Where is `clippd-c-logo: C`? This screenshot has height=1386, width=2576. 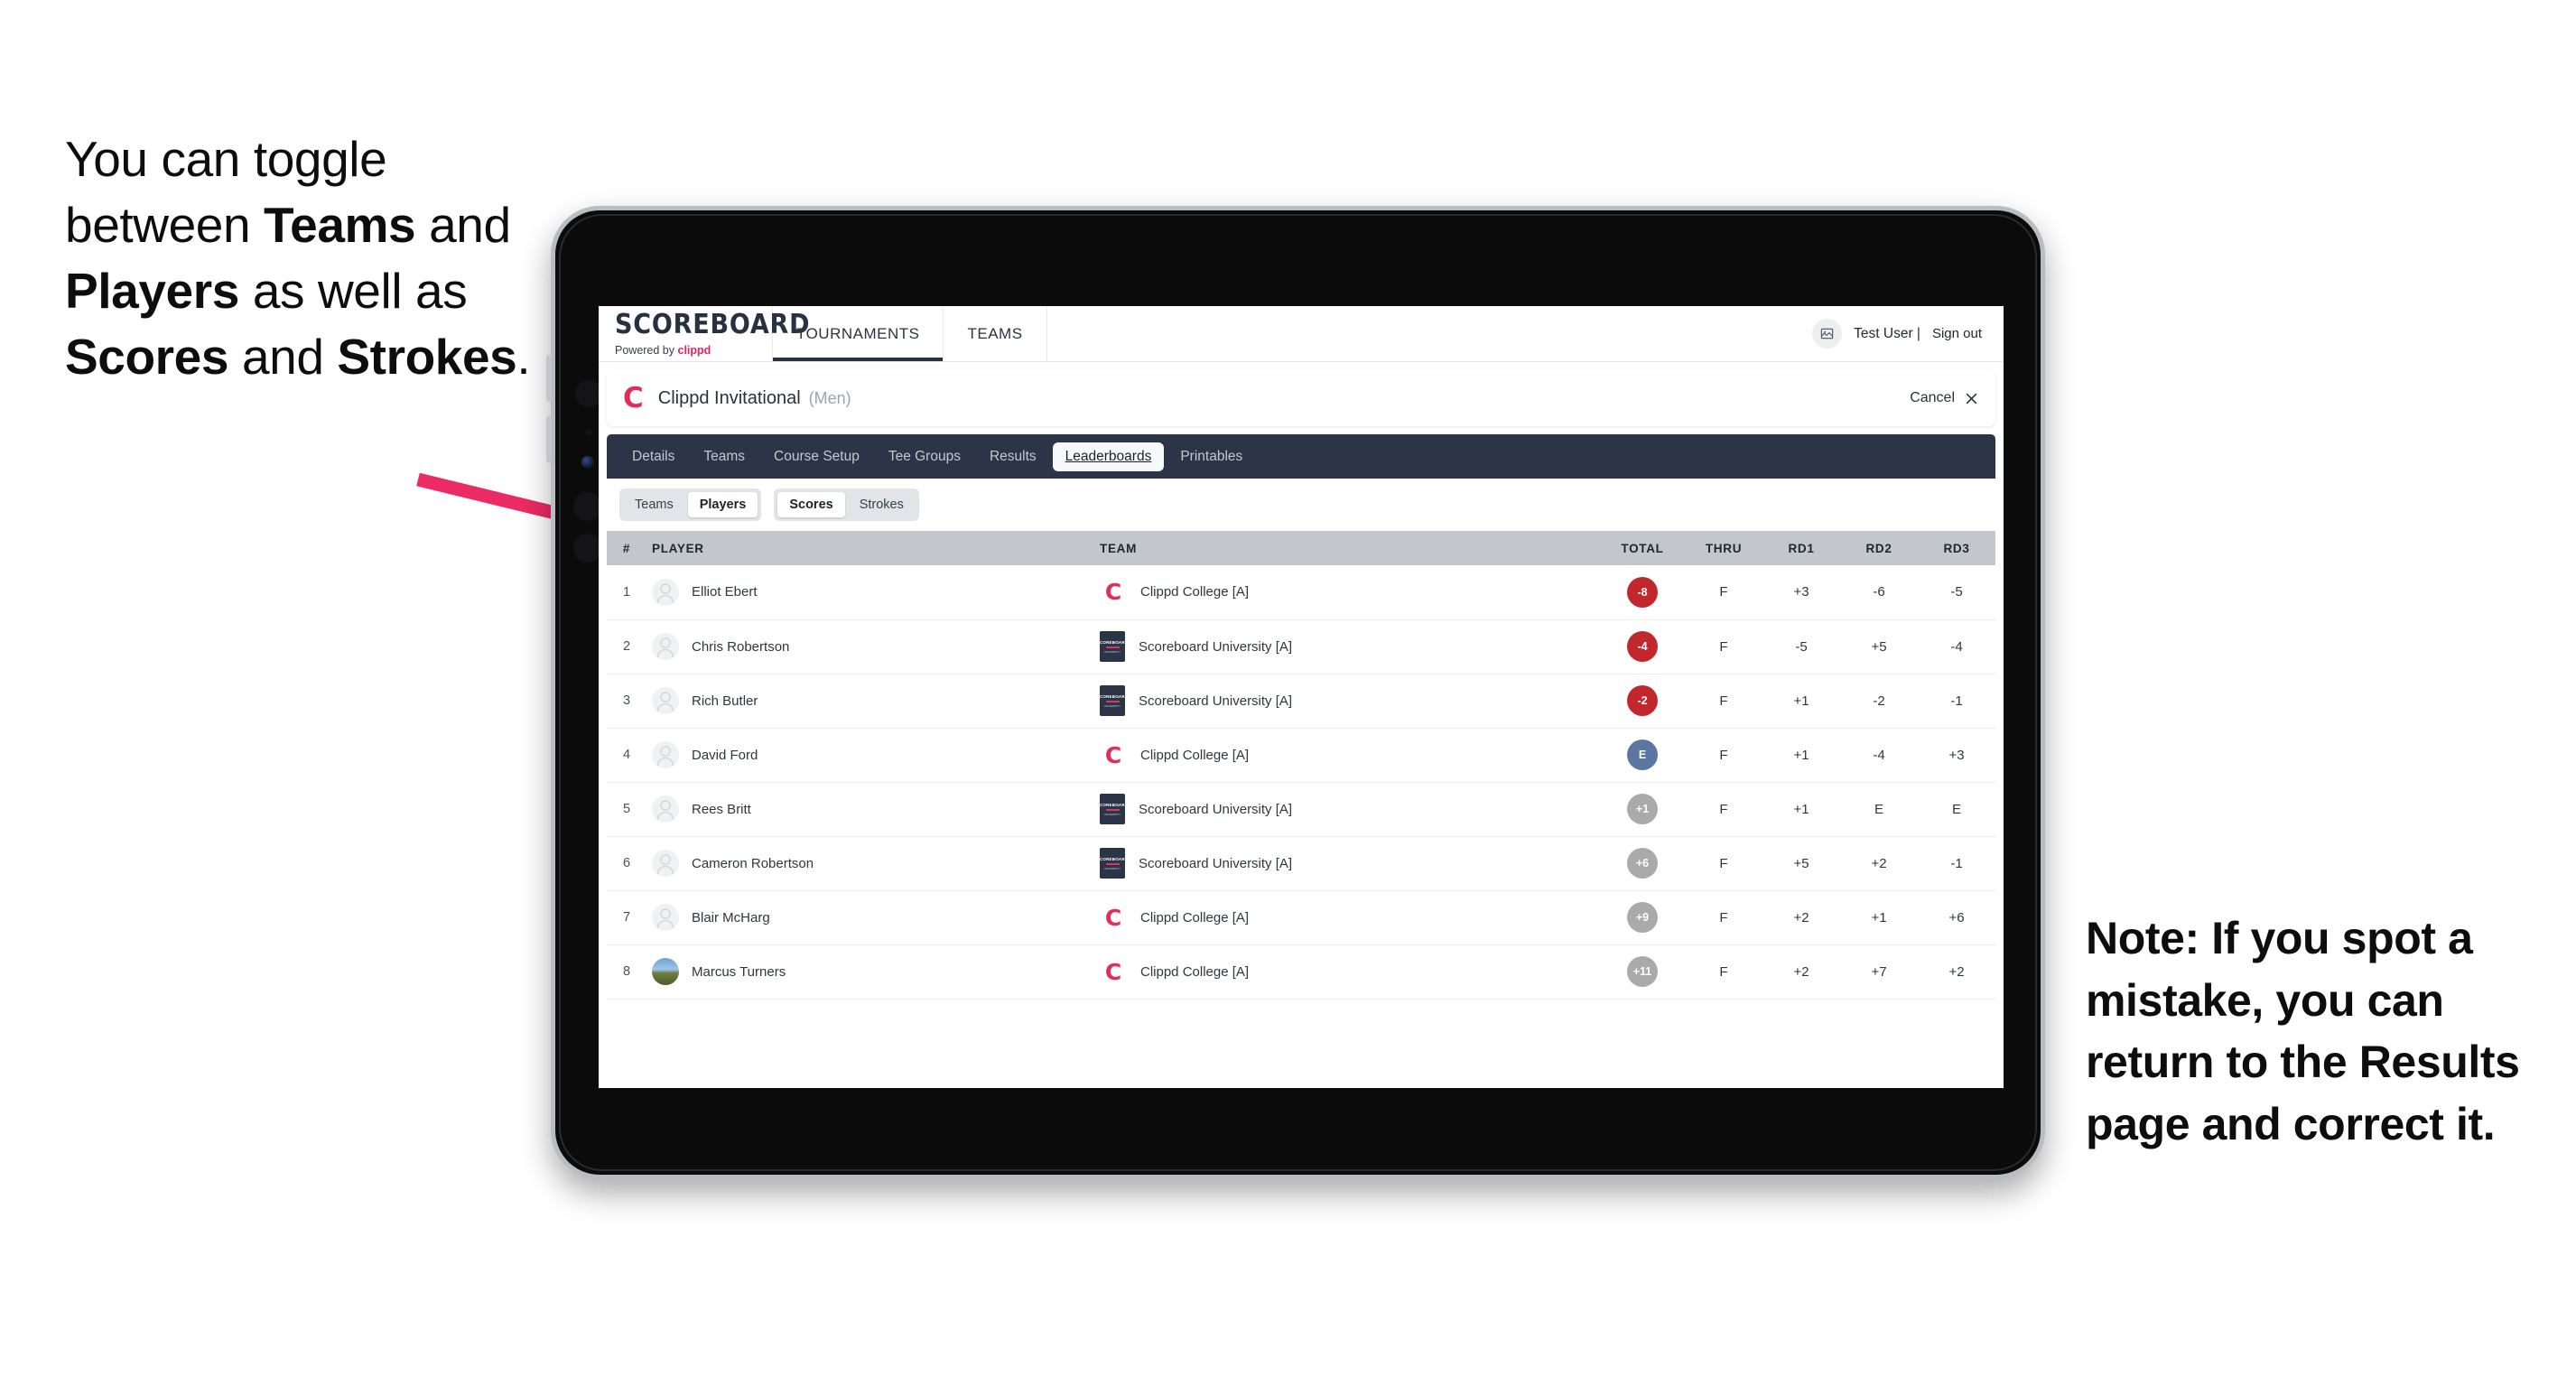 clippd-c-logo: C is located at coordinates (633, 398).